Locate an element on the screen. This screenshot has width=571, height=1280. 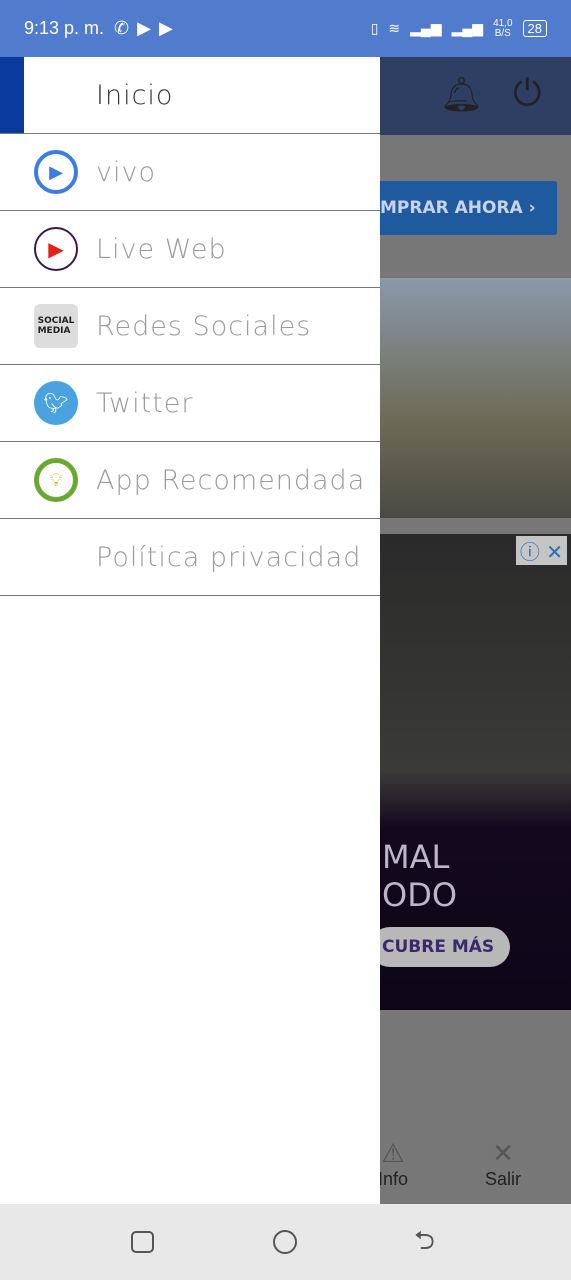
system-navigation-bar: ⮌ is located at coordinates (285, 1242).